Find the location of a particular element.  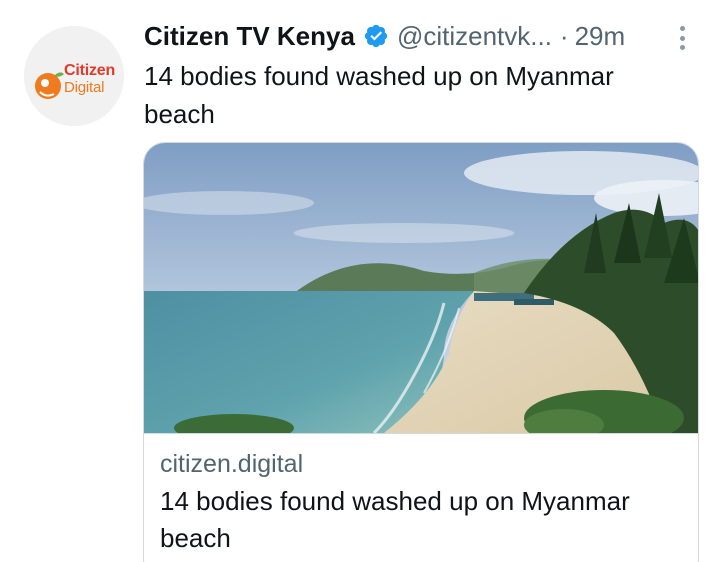

card-divider is located at coordinates (421, 433).